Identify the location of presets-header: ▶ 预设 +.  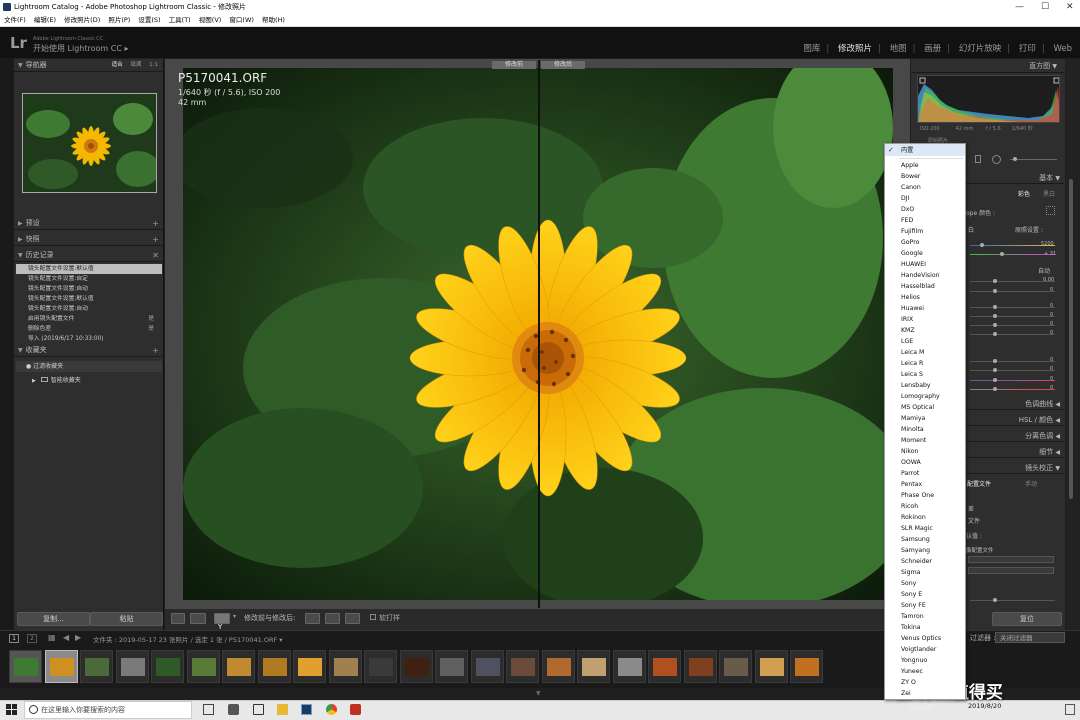
(89, 223).